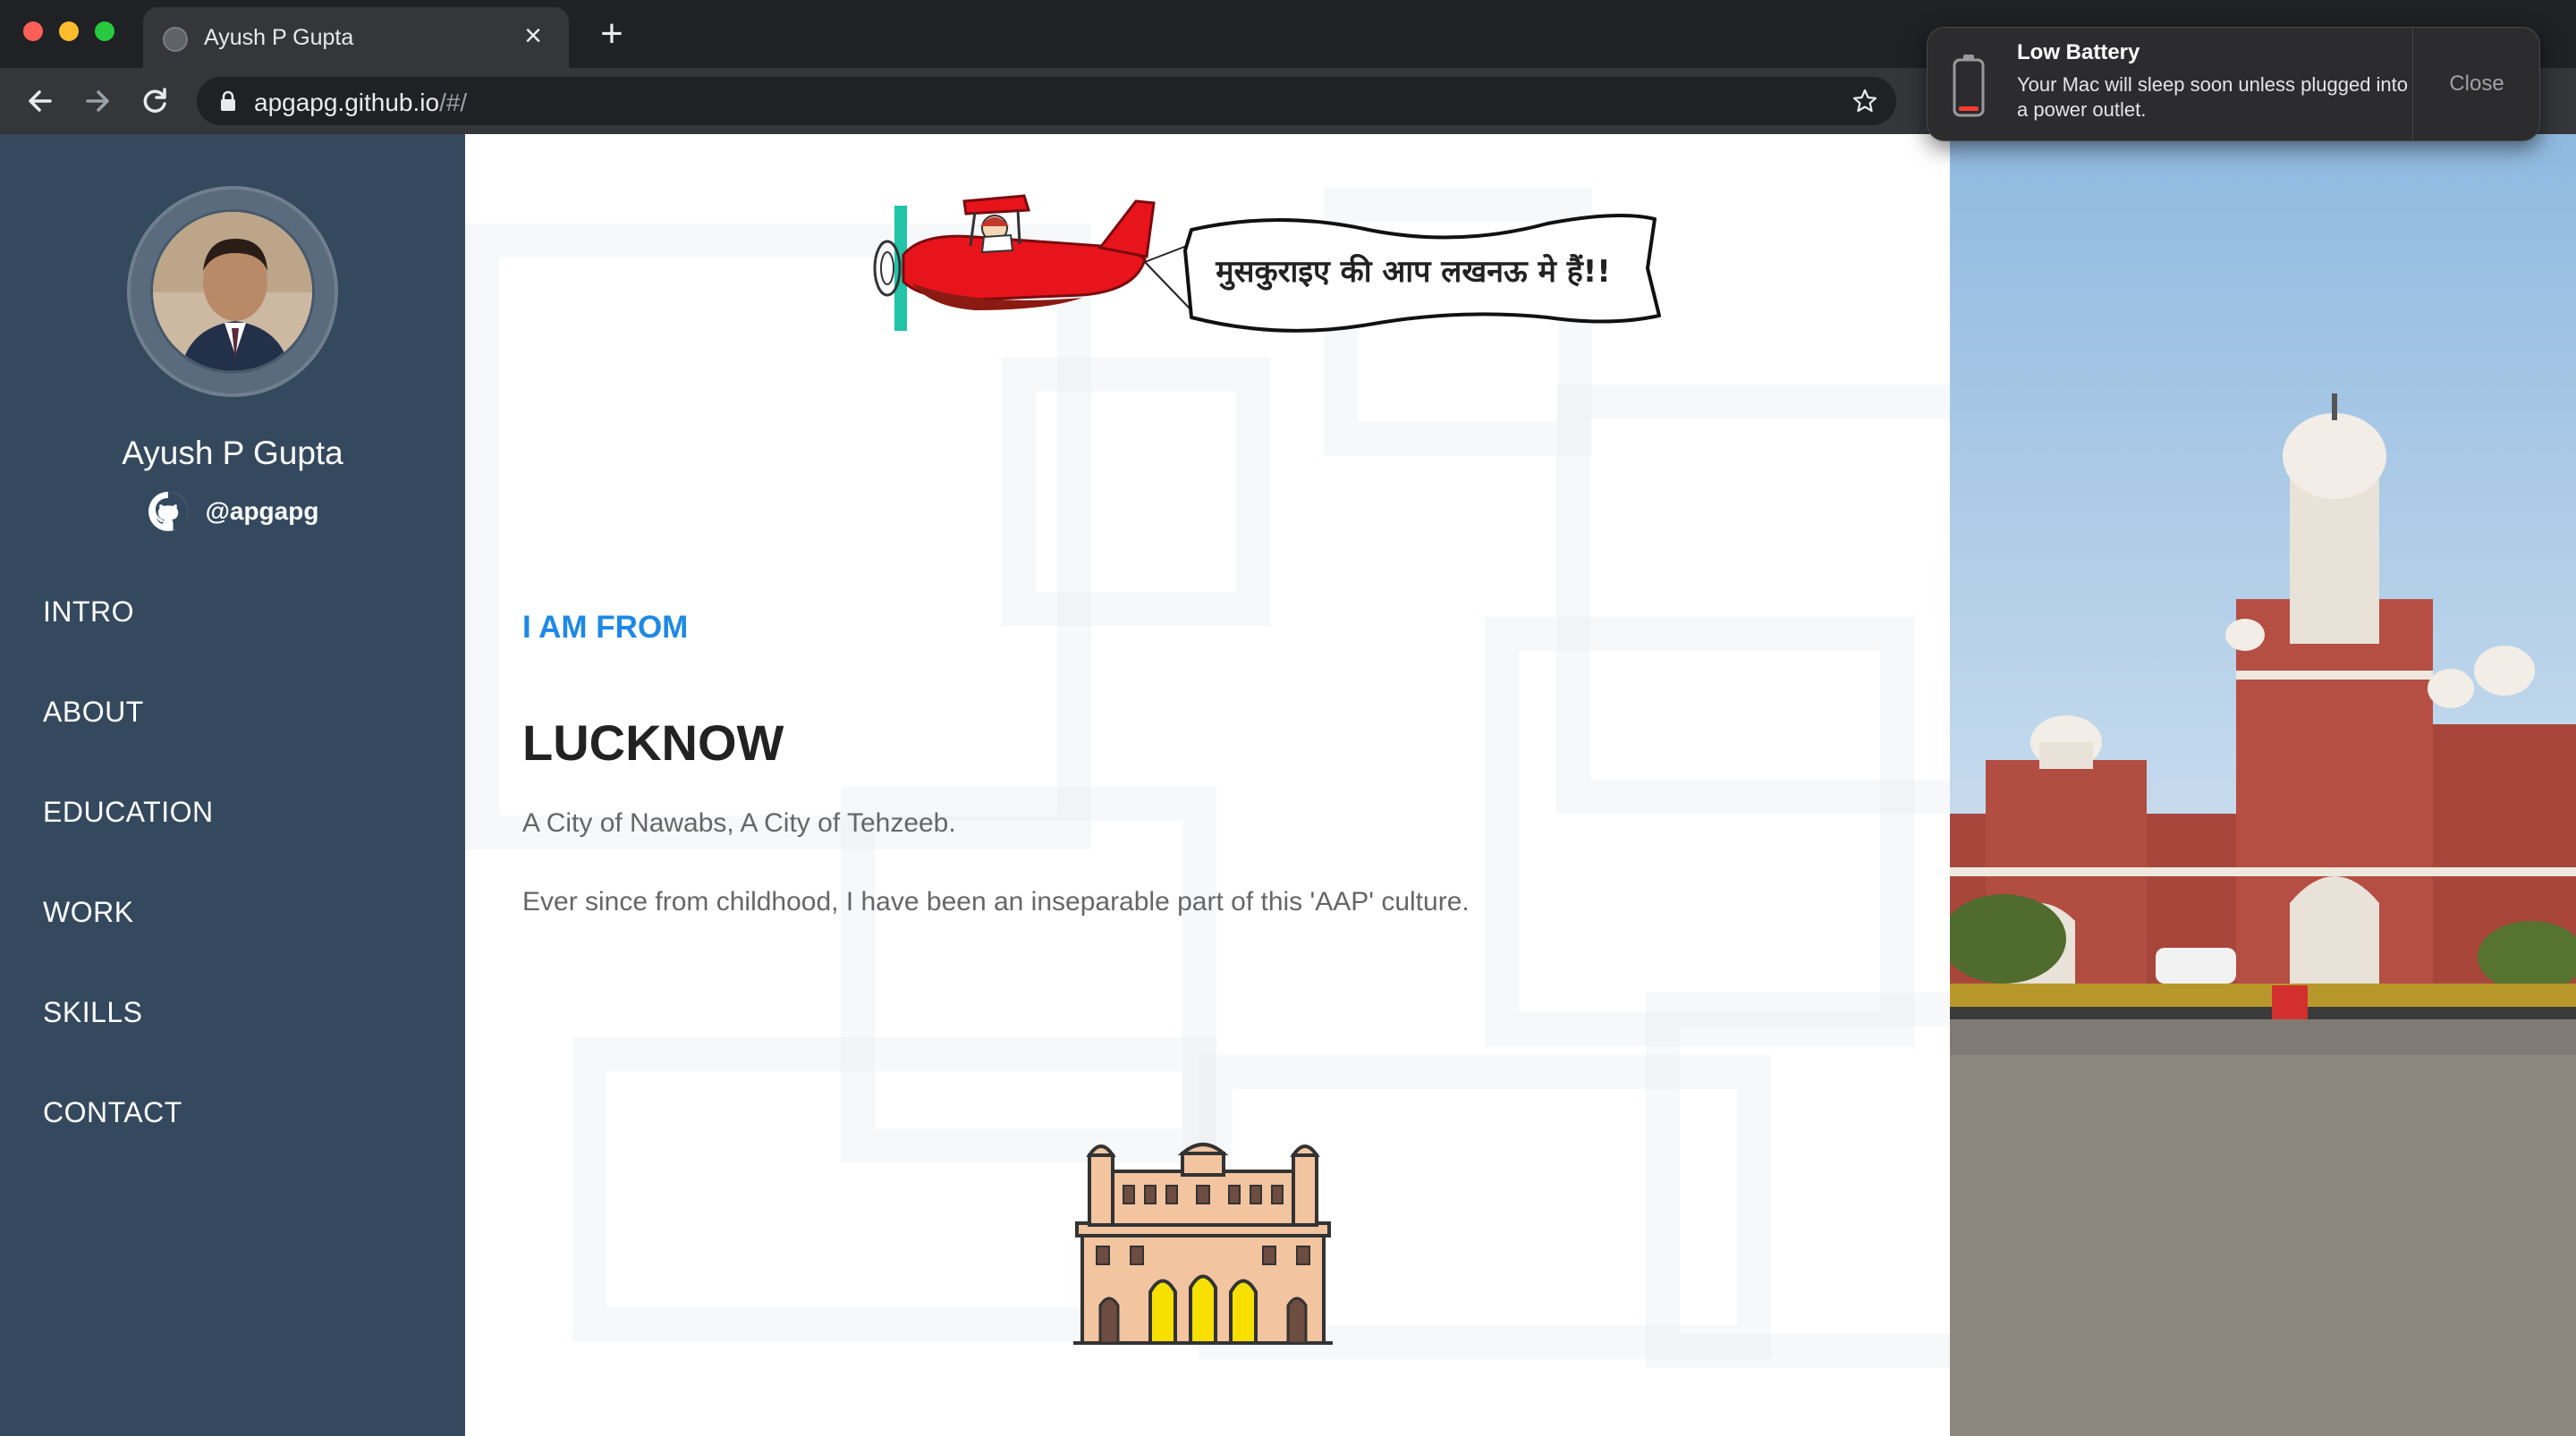 The height and width of the screenshot is (1436, 2576). What do you see at coordinates (2476, 84) in the screenshot?
I see `notification-close-button: Close` at bounding box center [2476, 84].